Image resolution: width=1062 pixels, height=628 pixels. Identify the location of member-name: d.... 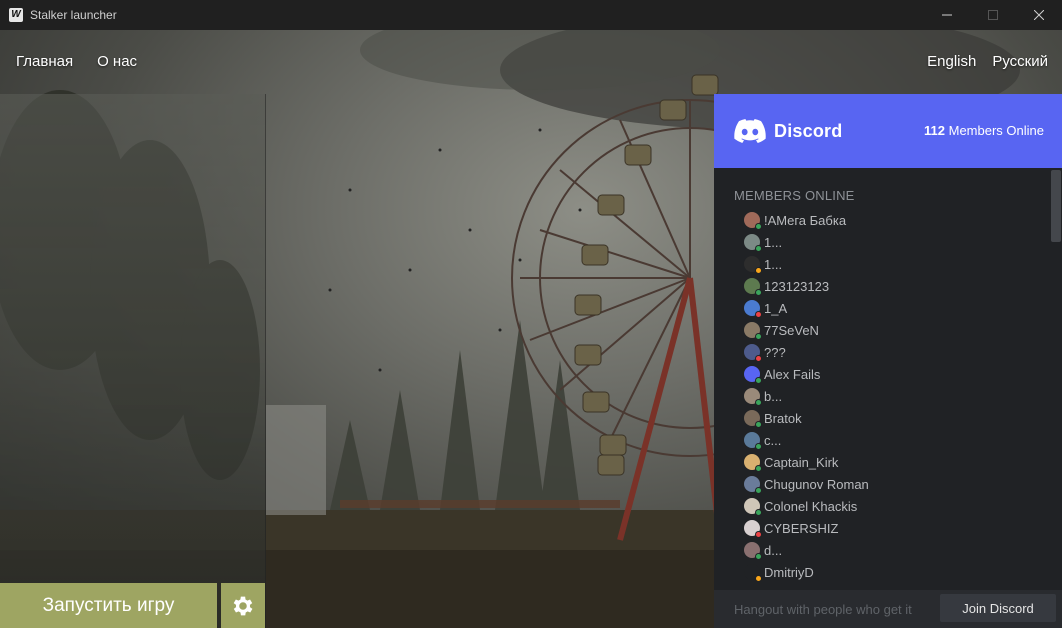
(773, 550).